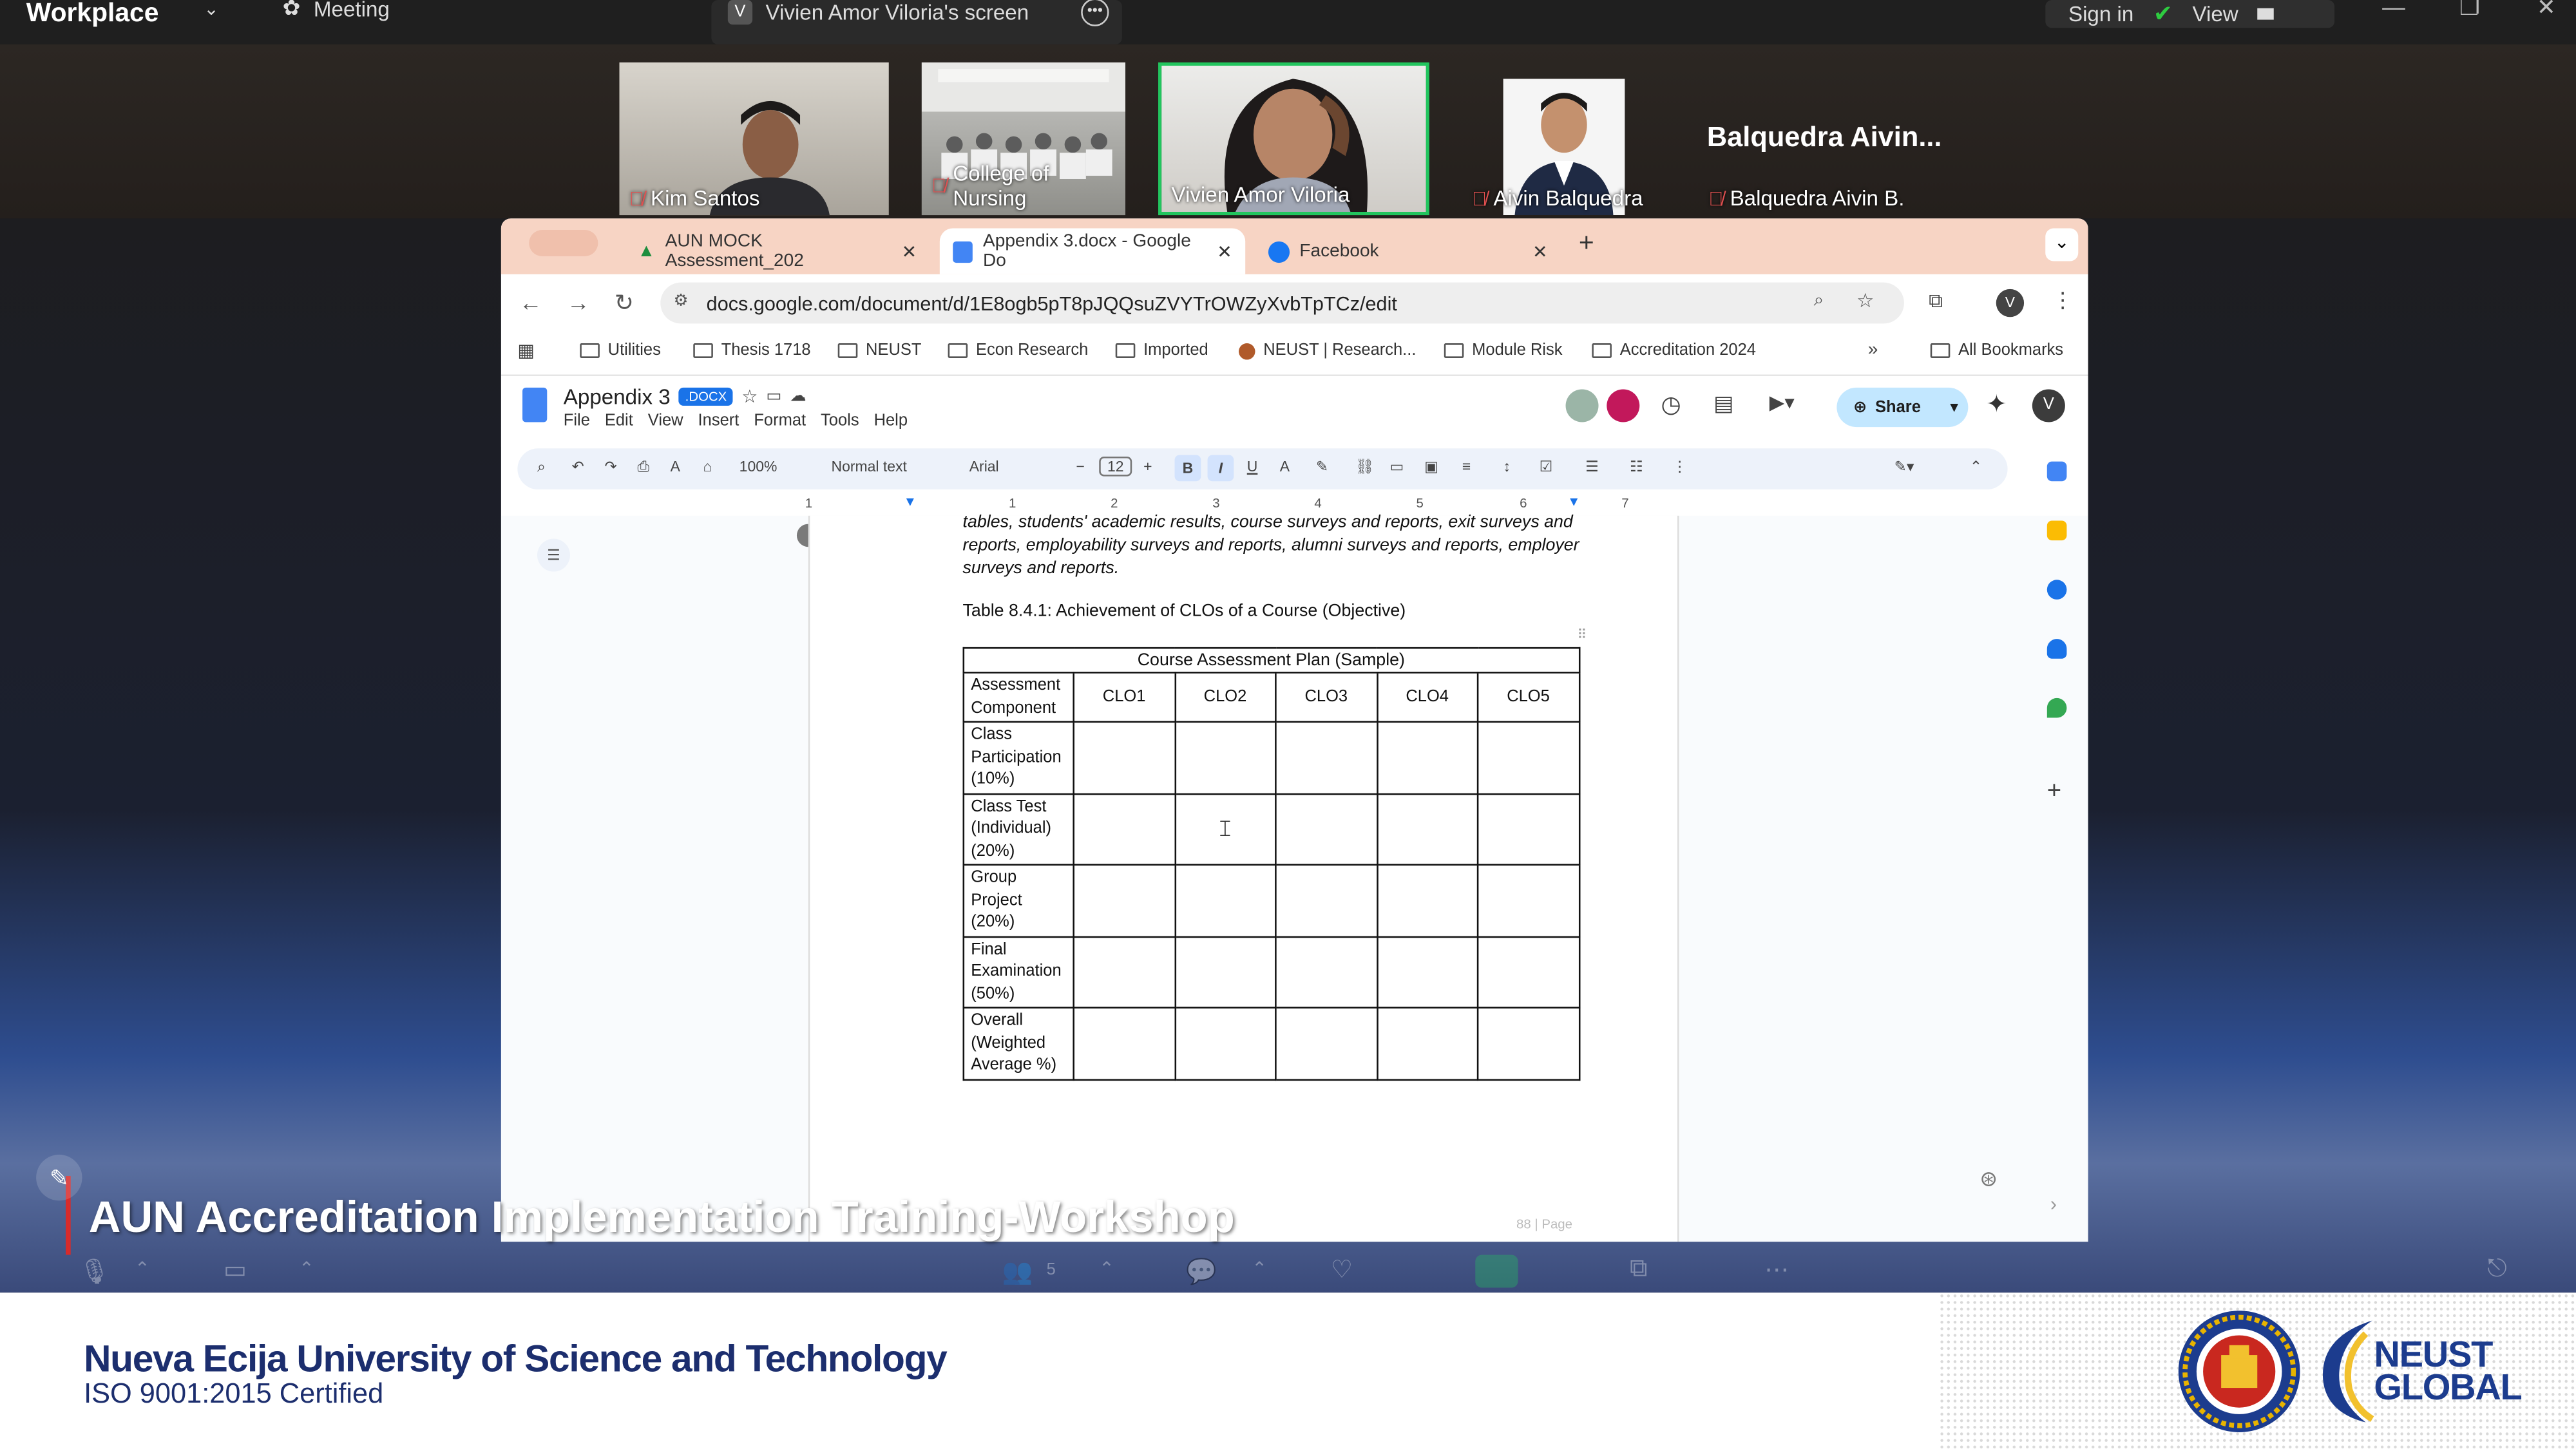  I want to click on zoom-select: 100%, so click(758, 467).